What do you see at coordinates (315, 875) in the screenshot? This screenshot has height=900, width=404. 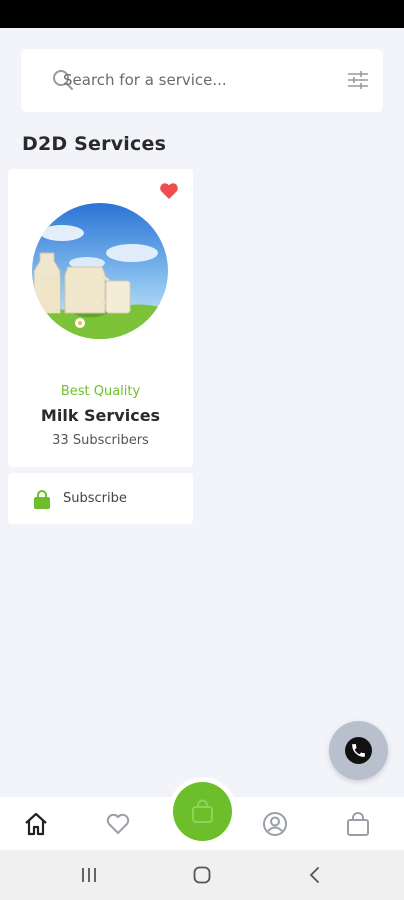 I see `back-icon` at bounding box center [315, 875].